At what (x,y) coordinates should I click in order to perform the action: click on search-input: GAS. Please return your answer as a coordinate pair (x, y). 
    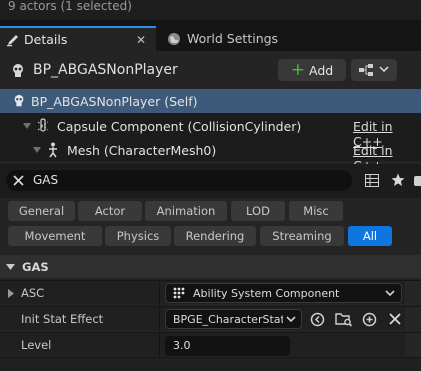
    Looking at the image, I should click on (179, 180).